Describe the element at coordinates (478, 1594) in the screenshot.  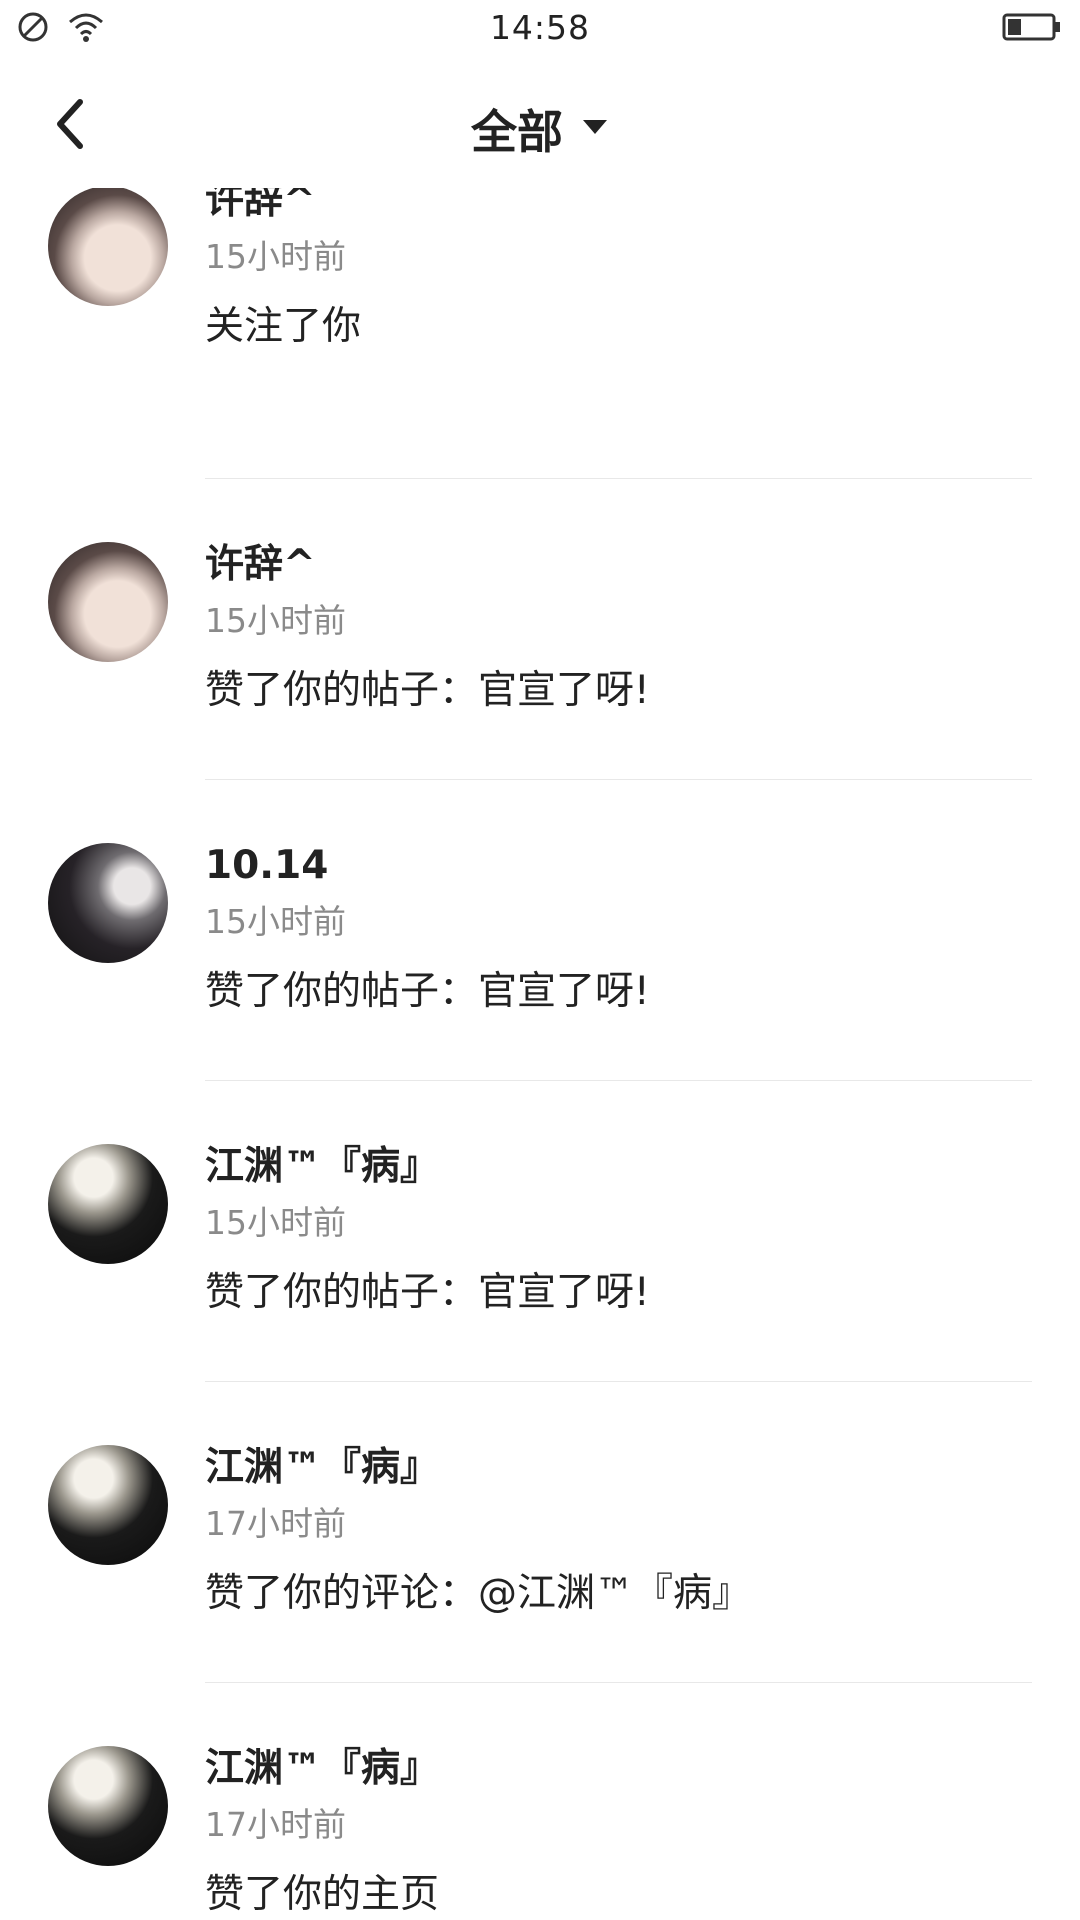
I see `action-text: 赞了你的评论：@江渊™『病』` at that location.